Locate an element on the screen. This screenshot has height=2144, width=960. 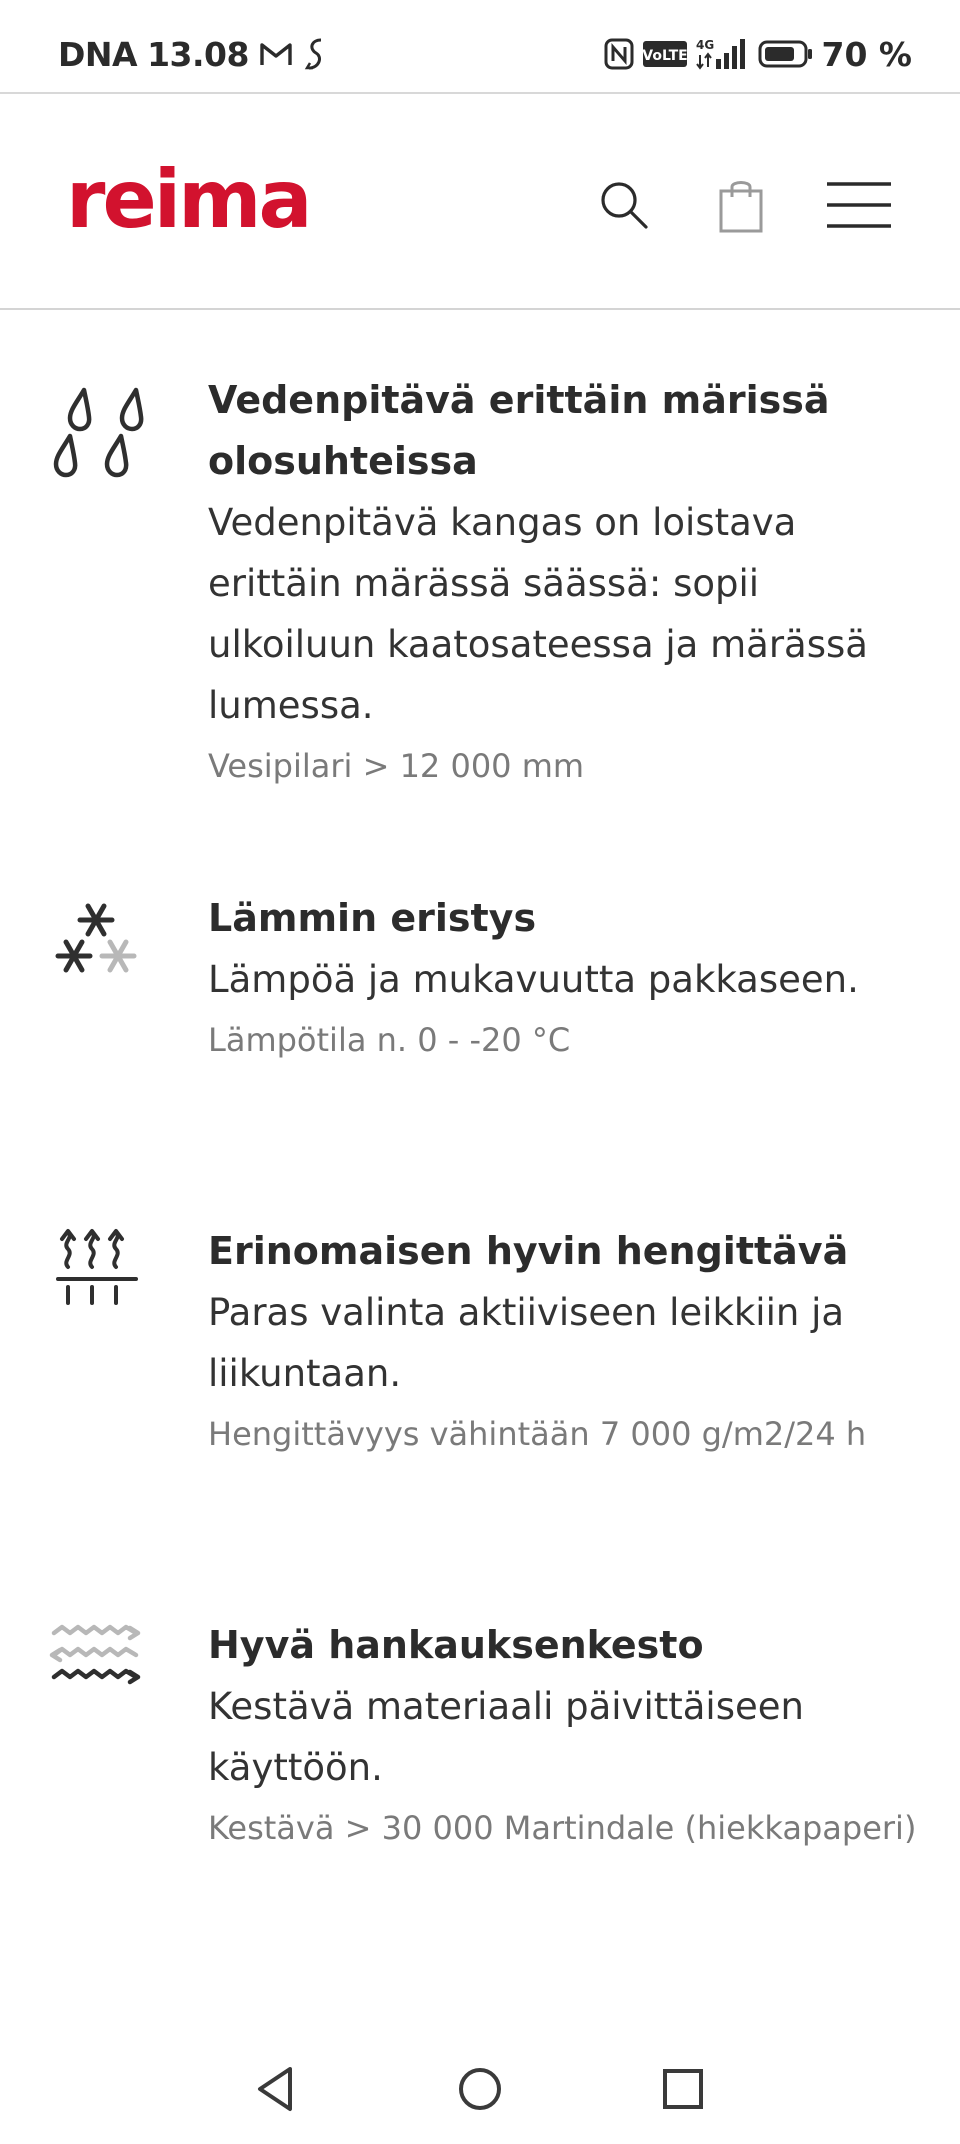
shopping-bag-icon is located at coordinates (741, 207).